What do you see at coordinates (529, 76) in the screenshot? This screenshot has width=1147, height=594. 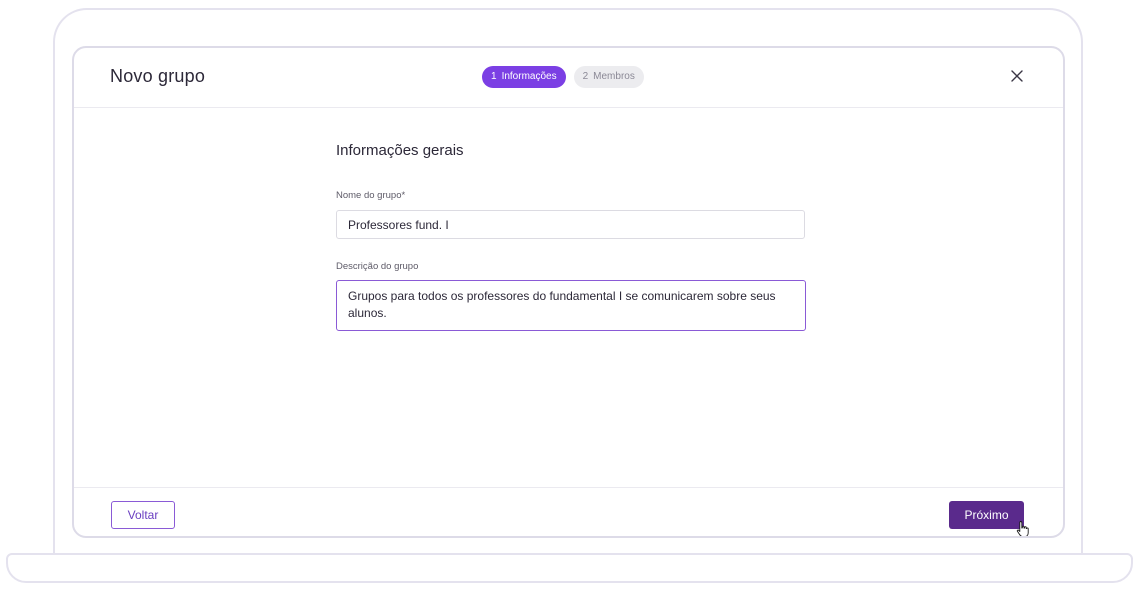 I see `step-label: Informações` at bounding box center [529, 76].